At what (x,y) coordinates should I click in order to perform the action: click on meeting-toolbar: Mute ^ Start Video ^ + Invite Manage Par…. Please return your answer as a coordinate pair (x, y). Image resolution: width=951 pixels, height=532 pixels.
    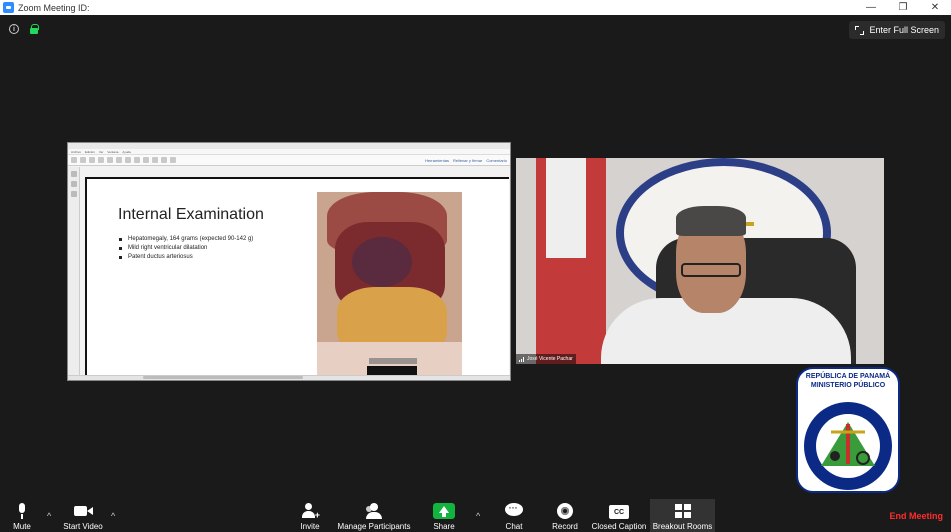
    Looking at the image, I should click on (475, 515).